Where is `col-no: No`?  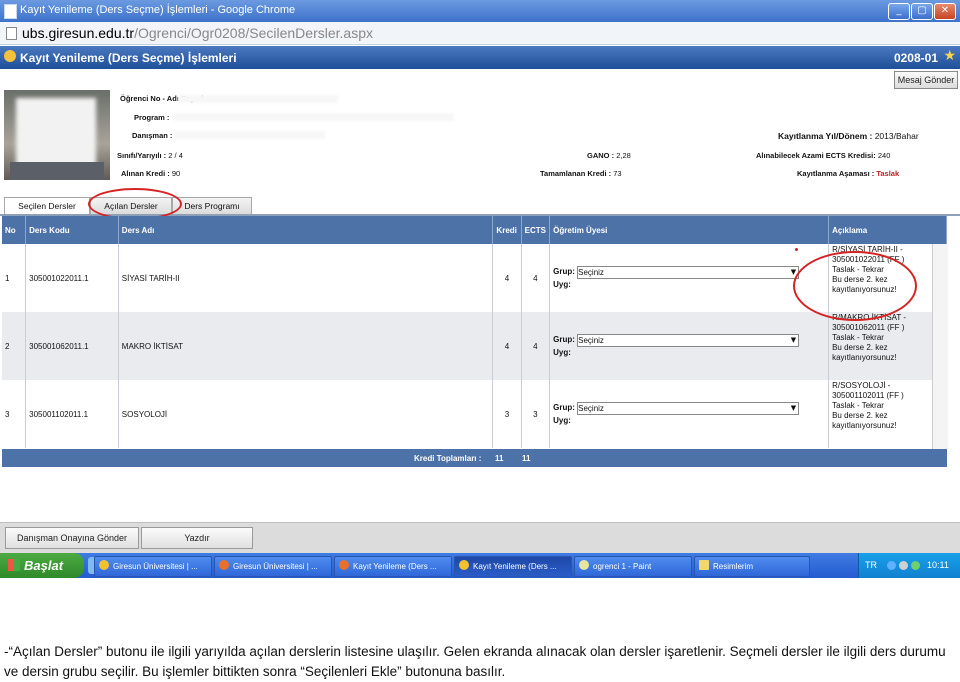
col-no: No is located at coordinates (14, 230).